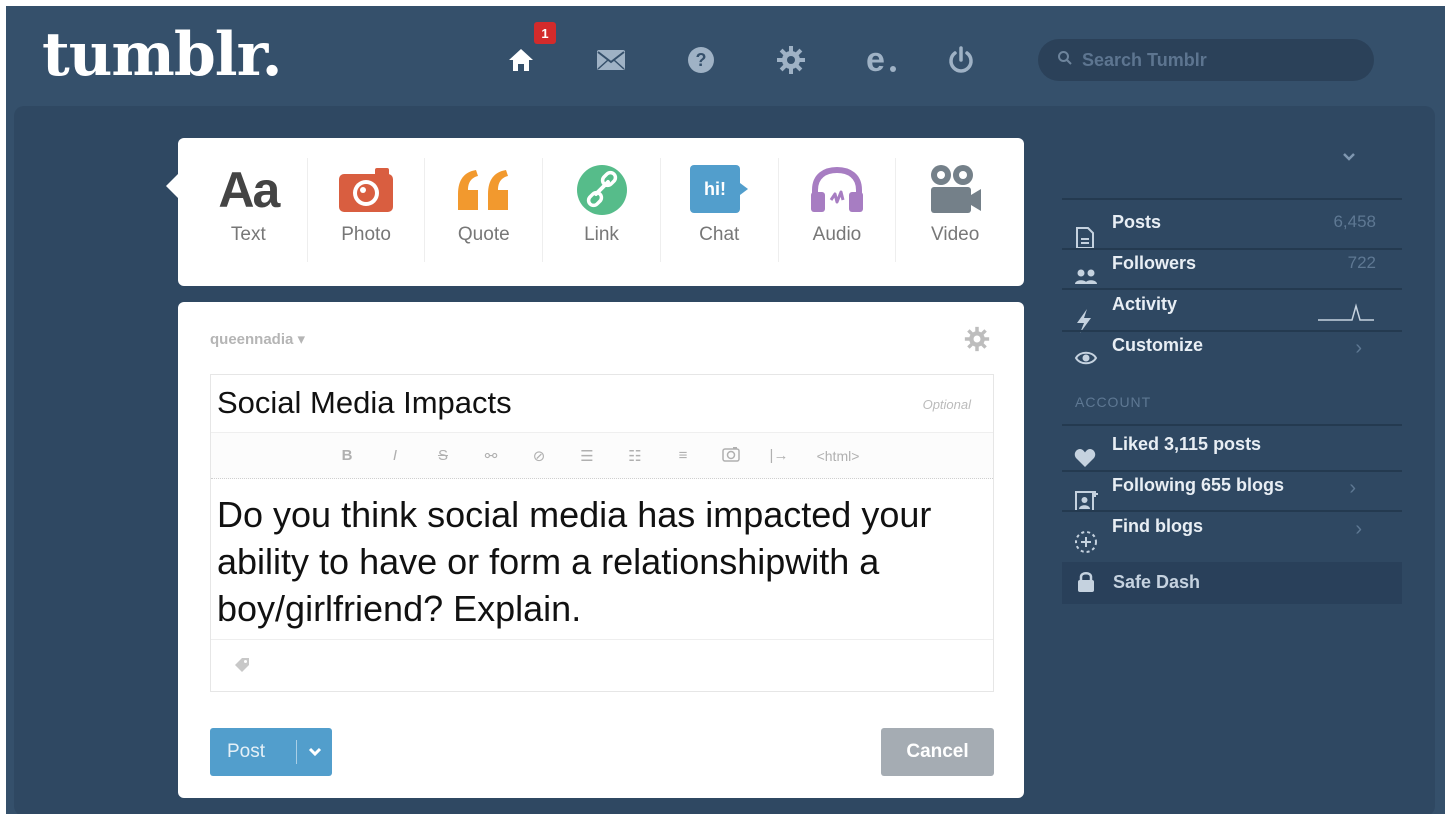  Describe the element at coordinates (1354, 221) in the screenshot. I see `posts-count: 6,458` at that location.